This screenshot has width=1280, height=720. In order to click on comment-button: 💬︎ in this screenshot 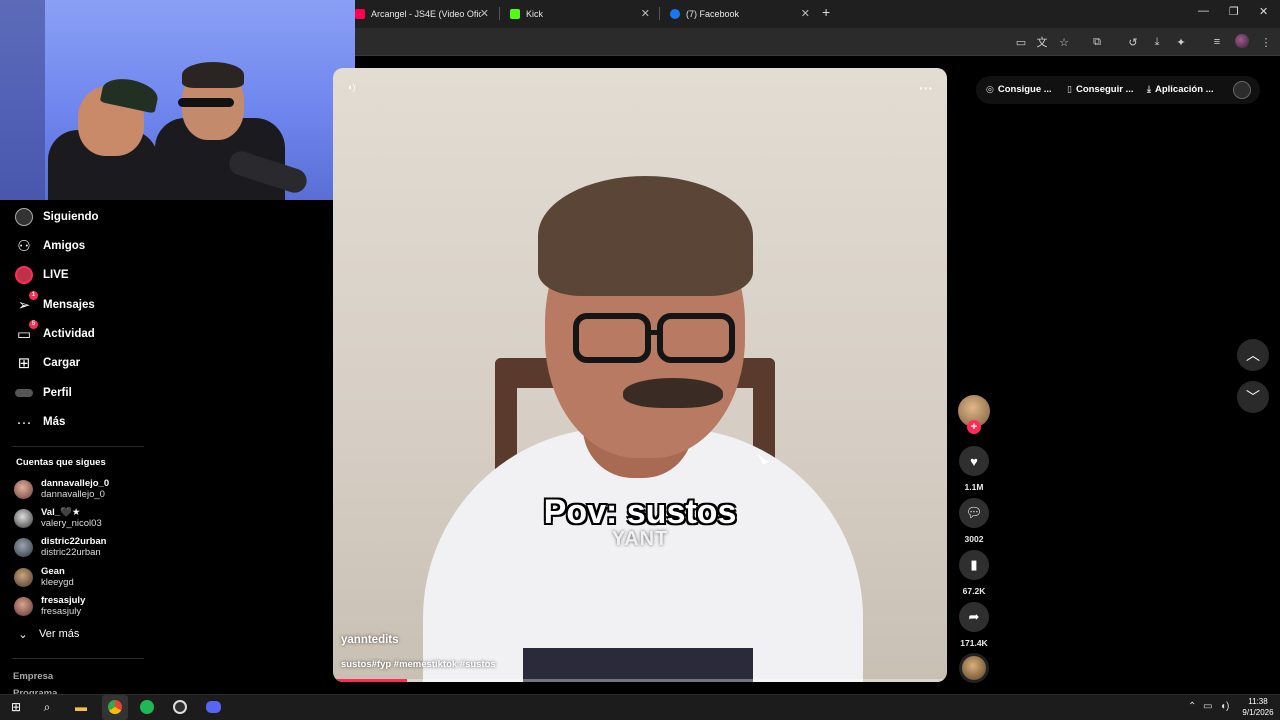, I will do `click(974, 513)`.